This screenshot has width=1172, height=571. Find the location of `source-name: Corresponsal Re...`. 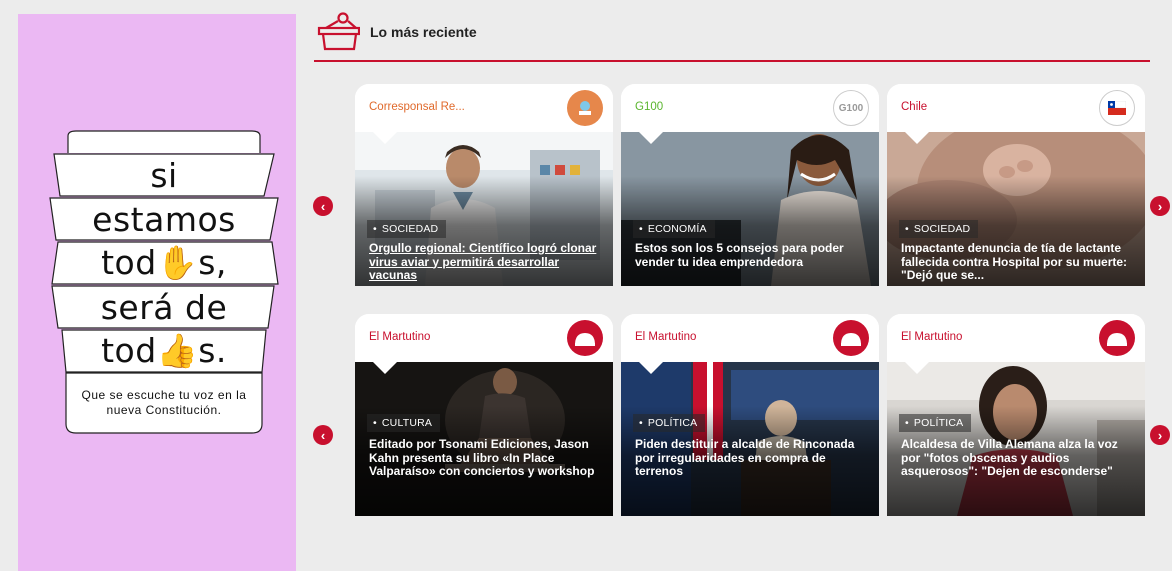

source-name: Corresponsal Re... is located at coordinates (417, 107).